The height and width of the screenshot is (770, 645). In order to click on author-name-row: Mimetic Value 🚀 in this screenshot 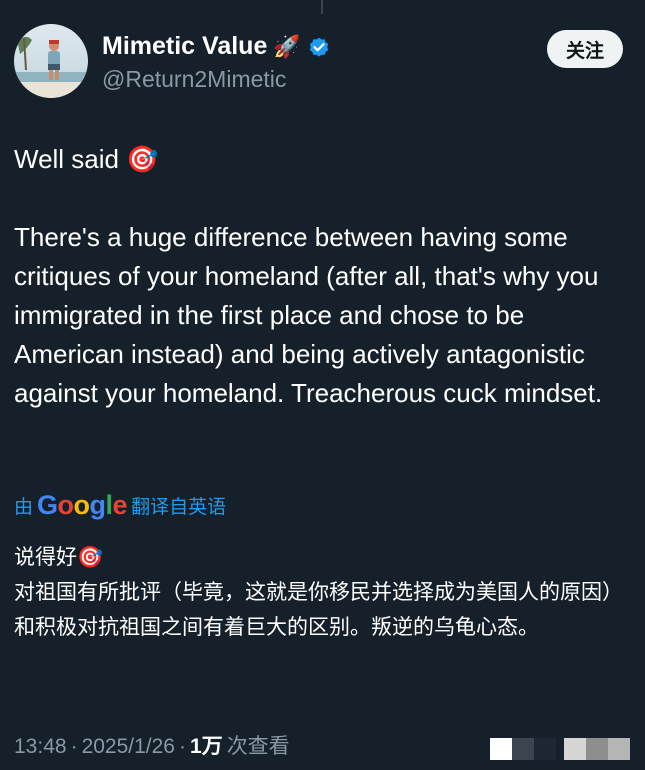, I will do `click(216, 46)`.